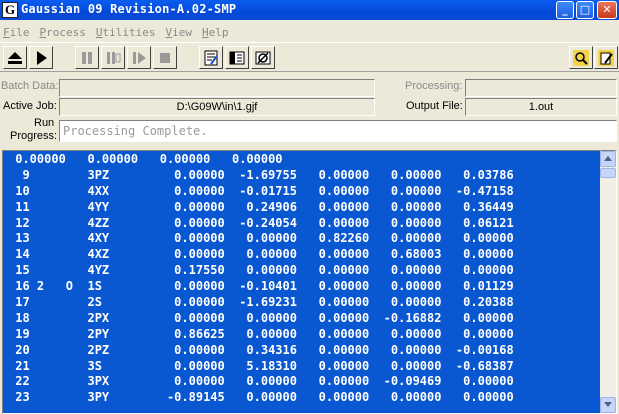 The image size is (619, 414). I want to click on view-output-button, so click(237, 57).